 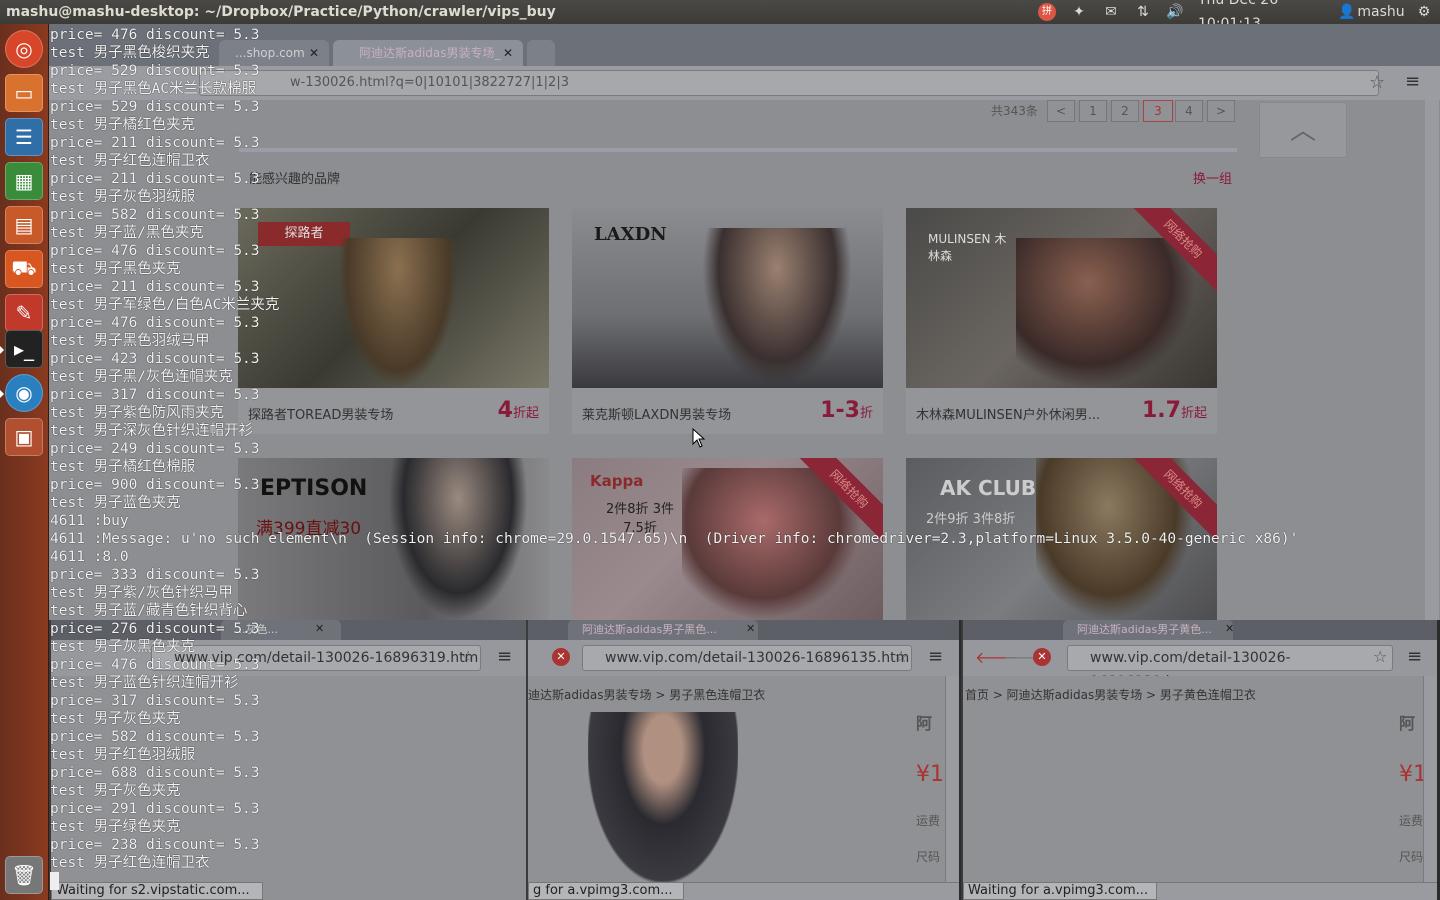 What do you see at coordinates (393, 321) in the screenshot?
I see `brand-card: 探路者 探路者TOREAD男装专场 4折起` at bounding box center [393, 321].